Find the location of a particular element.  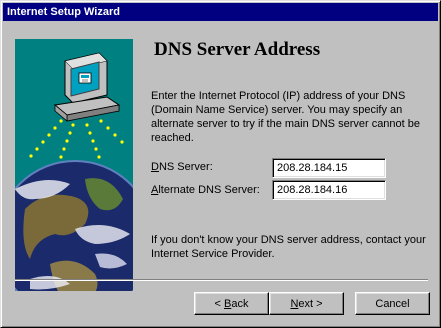

computer-icon is located at coordinates (87, 87).